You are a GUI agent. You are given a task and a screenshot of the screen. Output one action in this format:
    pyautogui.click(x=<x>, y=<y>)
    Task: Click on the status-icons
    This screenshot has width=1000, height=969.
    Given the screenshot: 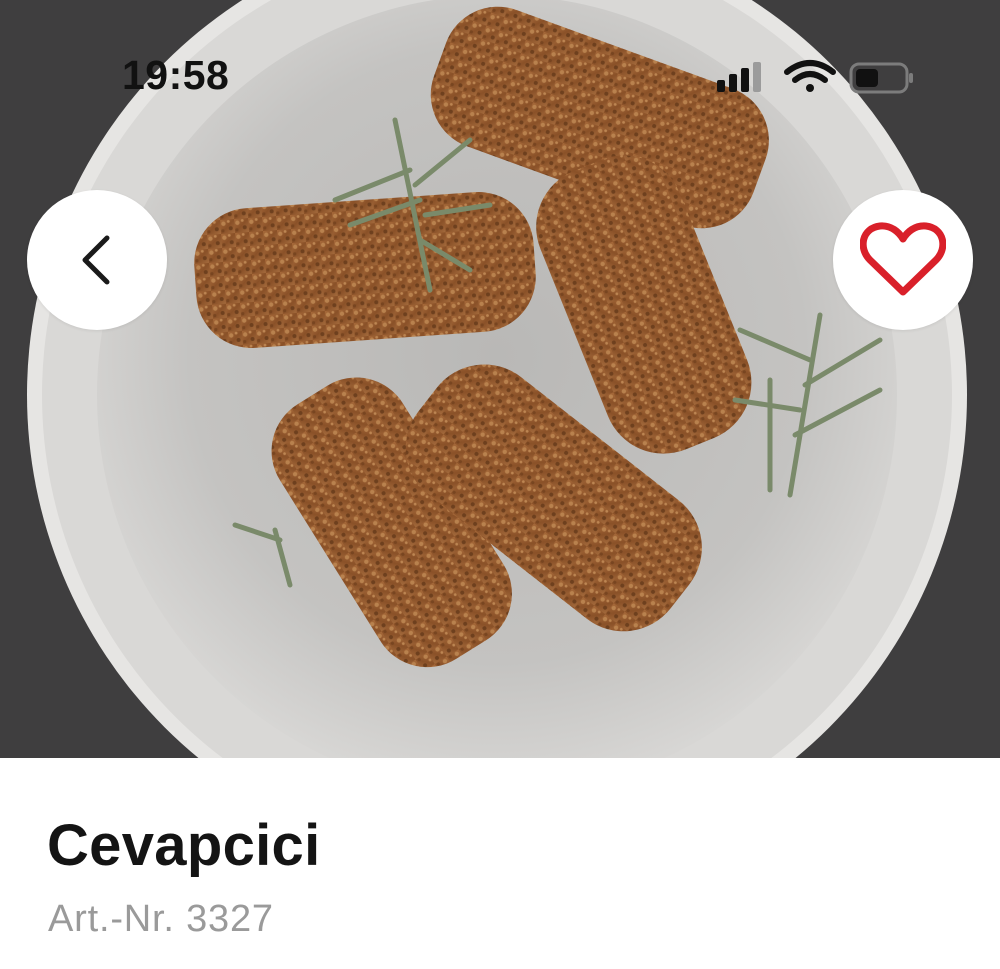 What is the action you would take?
    pyautogui.click(x=815, y=77)
    